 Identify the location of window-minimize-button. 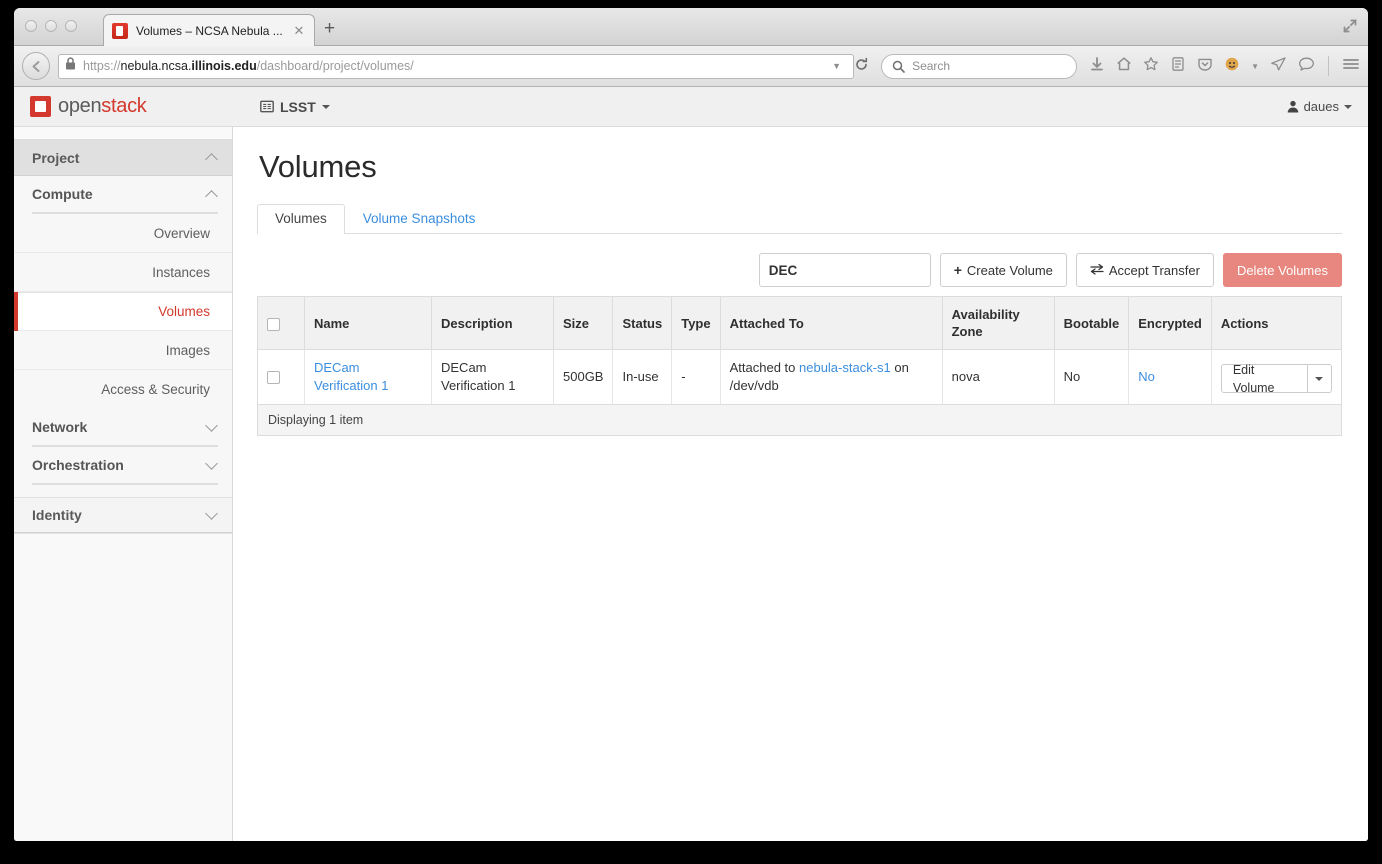
(51, 26).